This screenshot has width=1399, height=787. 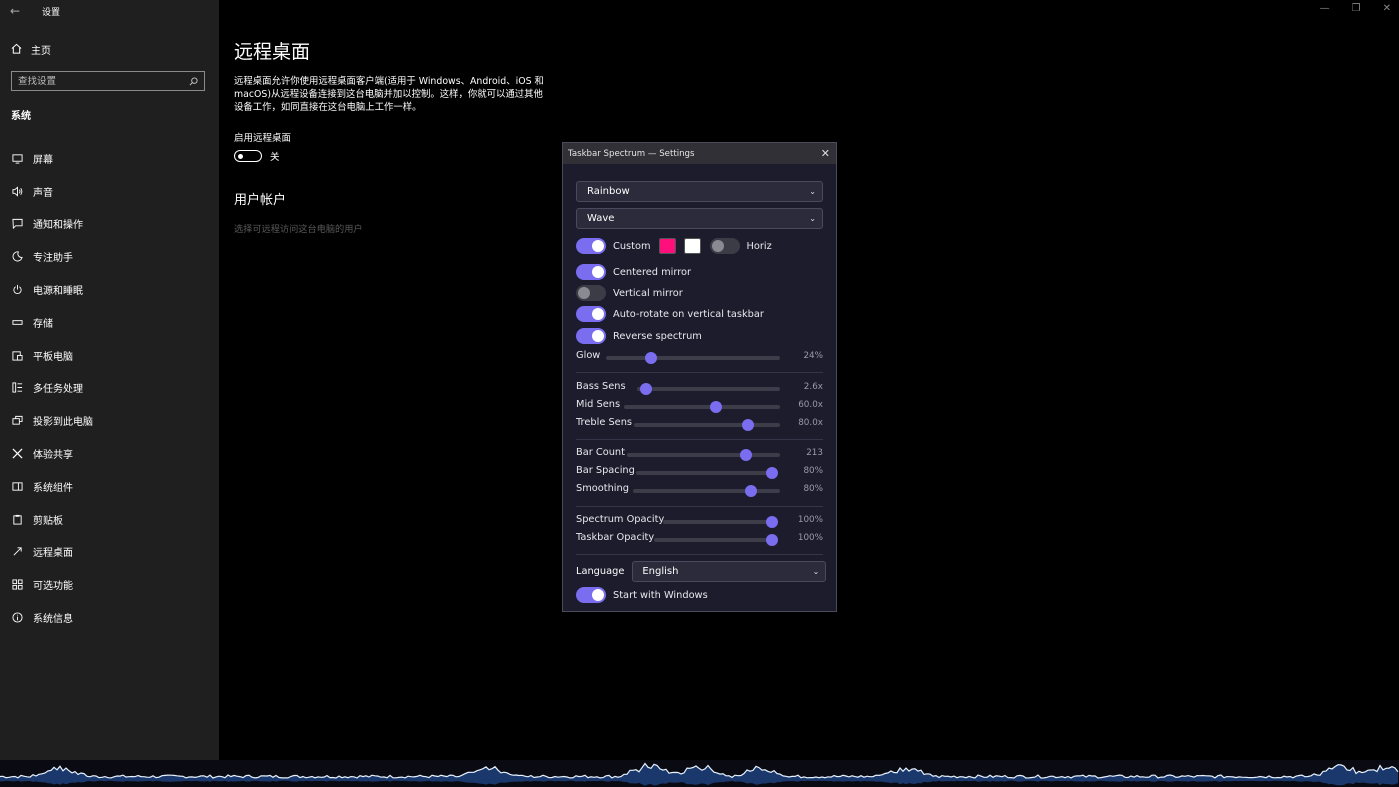 I want to click on sidebar-item-info: 系统信息, so click(x=109, y=617).